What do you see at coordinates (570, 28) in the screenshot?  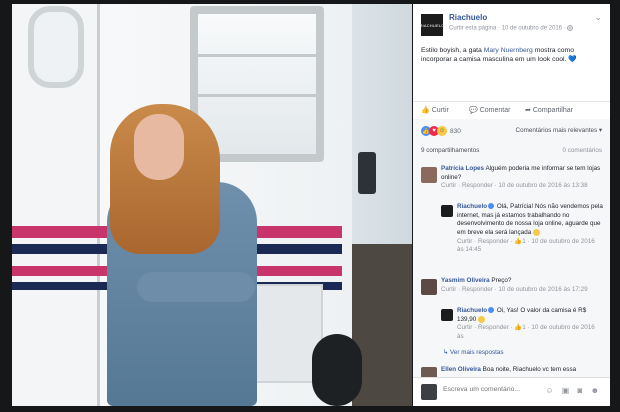 I see `globe-icon` at bounding box center [570, 28].